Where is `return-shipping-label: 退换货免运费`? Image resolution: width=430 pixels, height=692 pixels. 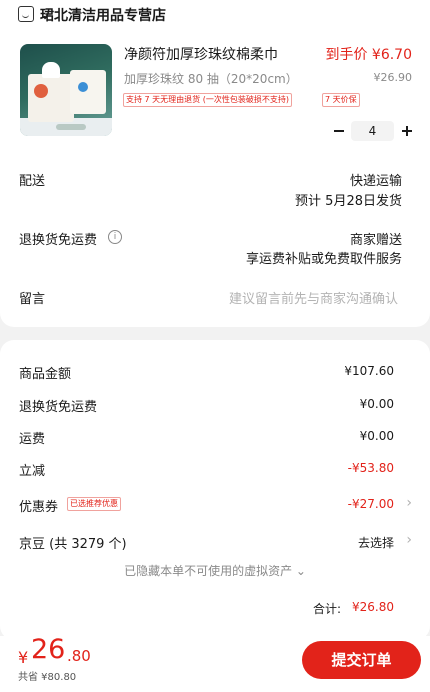 return-shipping-label: 退换货免运费 is located at coordinates (58, 240).